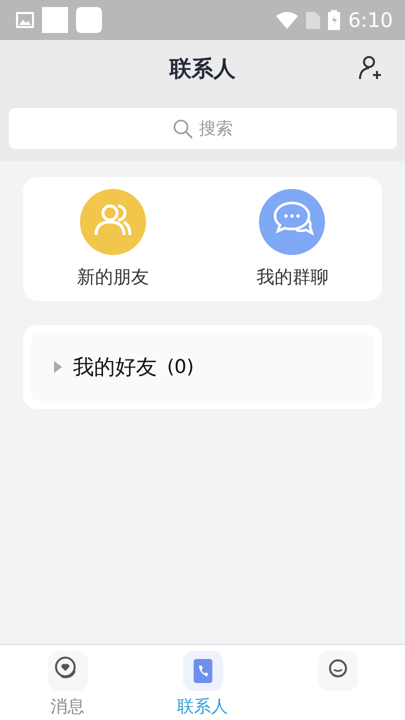  I want to click on image-icon, so click(25, 20).